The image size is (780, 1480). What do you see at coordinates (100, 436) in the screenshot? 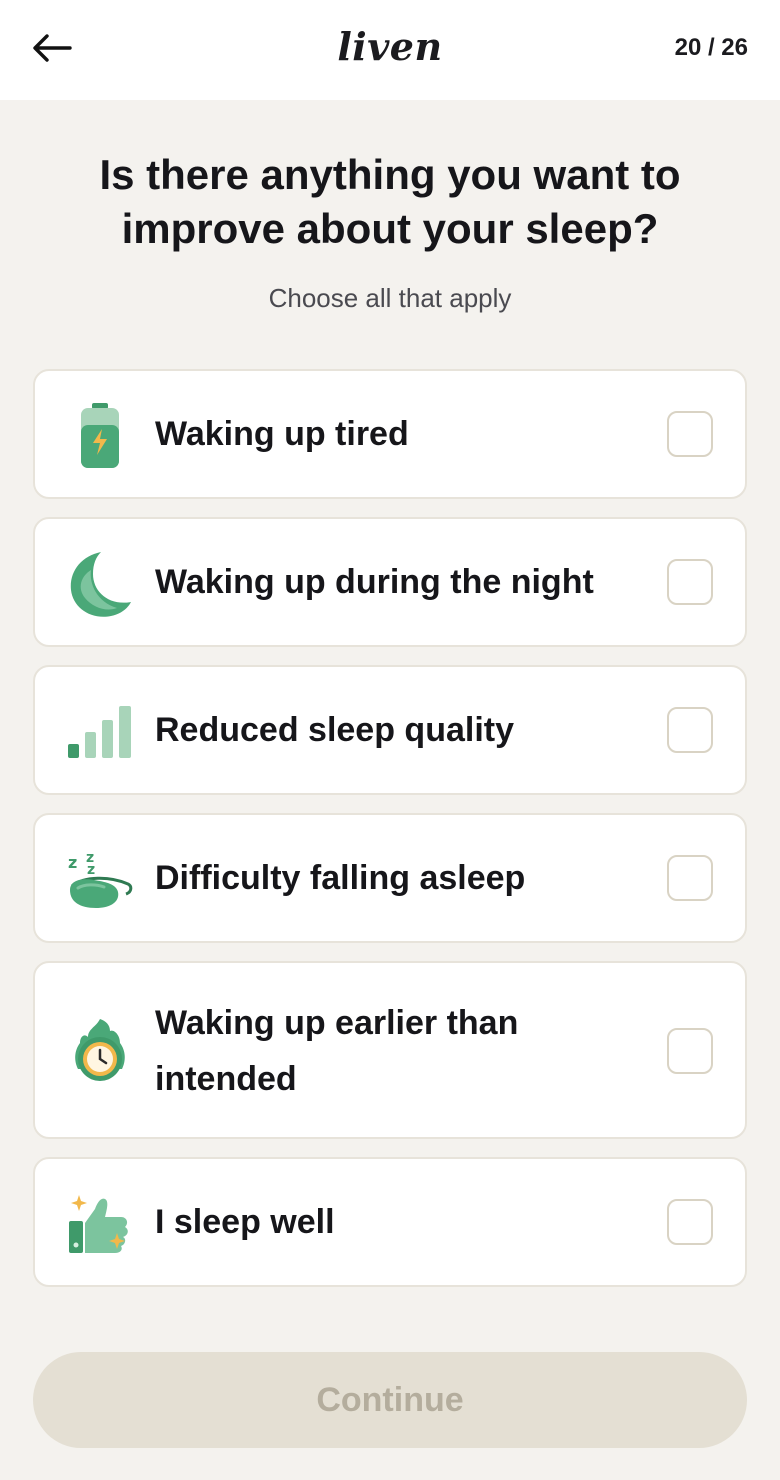
I see `battery-icon` at bounding box center [100, 436].